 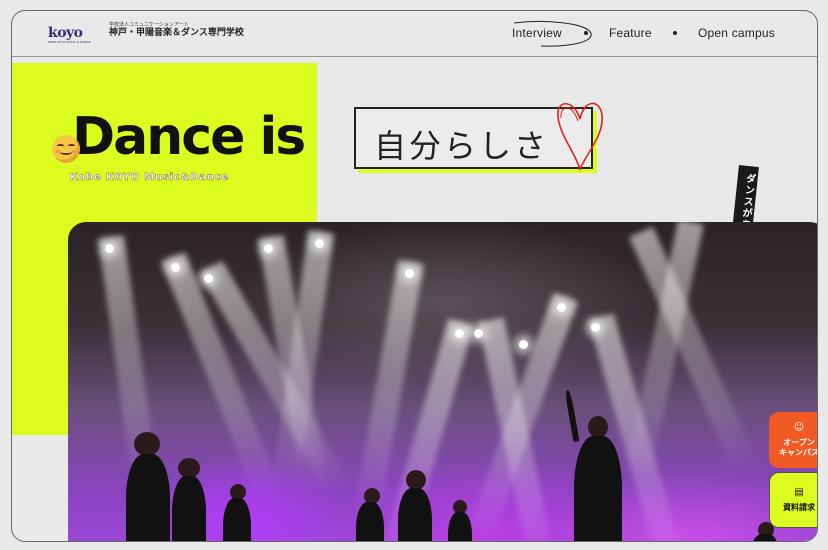 What do you see at coordinates (799, 493) in the screenshot?
I see `book-icon: ▤` at bounding box center [799, 493].